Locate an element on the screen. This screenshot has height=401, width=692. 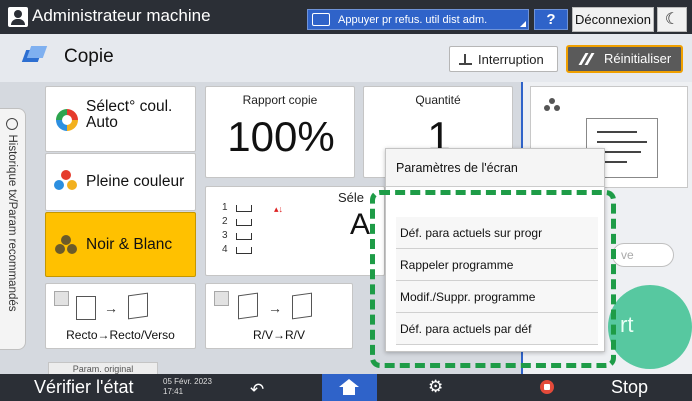
back-icon: ↶ is located at coordinates (257, 390).